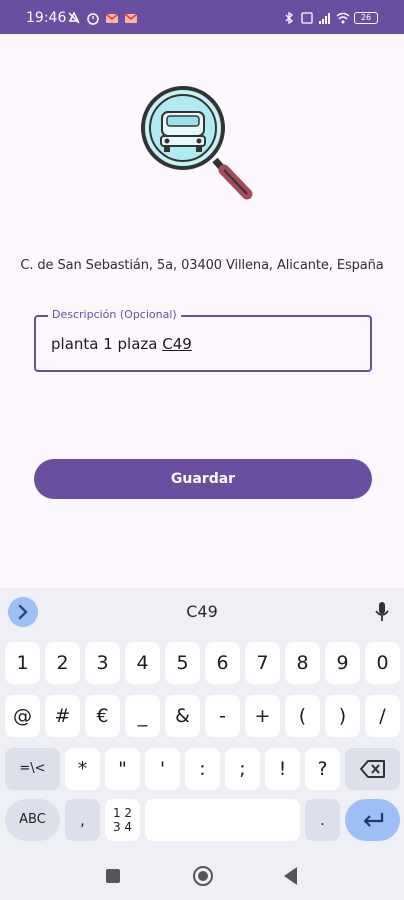 The width and height of the screenshot is (404, 900). Describe the element at coordinates (113, 876) in the screenshot. I see `recents-icon` at that location.